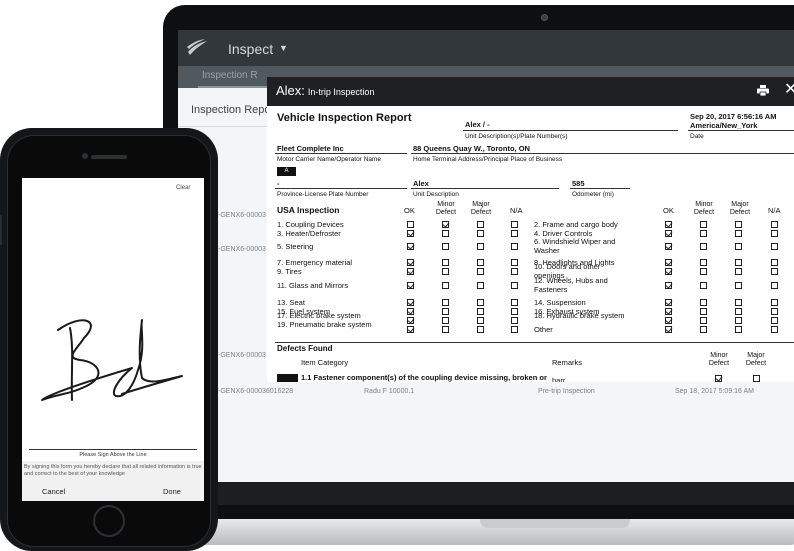 The width and height of the screenshot is (794, 551). What do you see at coordinates (290, 90) in the screenshot?
I see `modal-title-name: Alex:` at bounding box center [290, 90].